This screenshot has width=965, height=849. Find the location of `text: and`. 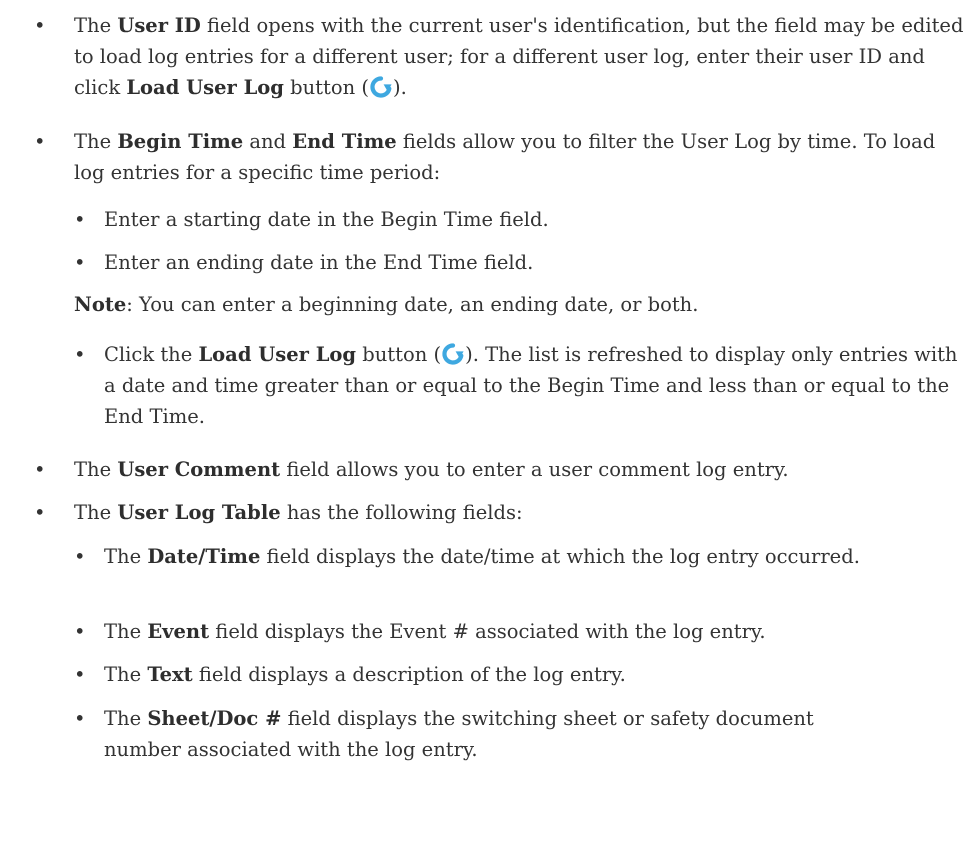

text: and is located at coordinates (268, 141).